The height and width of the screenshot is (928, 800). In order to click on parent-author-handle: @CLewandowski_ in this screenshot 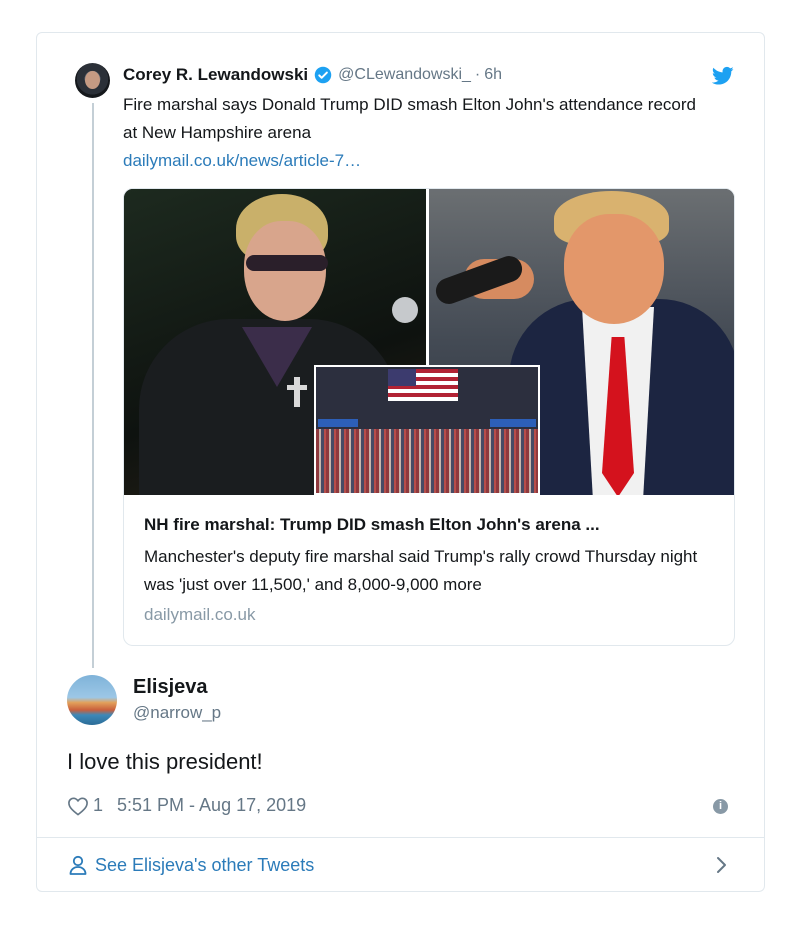, I will do `click(404, 75)`.